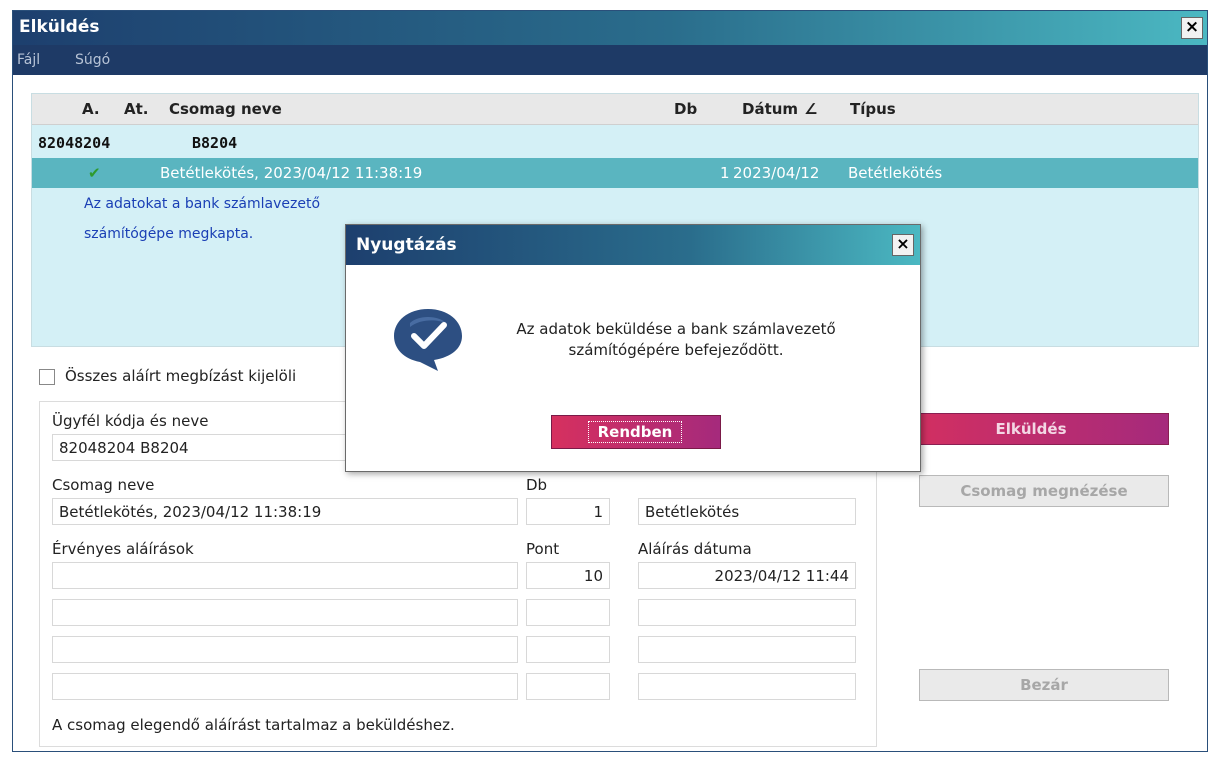  Describe the element at coordinates (610, 28) in the screenshot. I see `title-bar: Elküldés ×` at that location.